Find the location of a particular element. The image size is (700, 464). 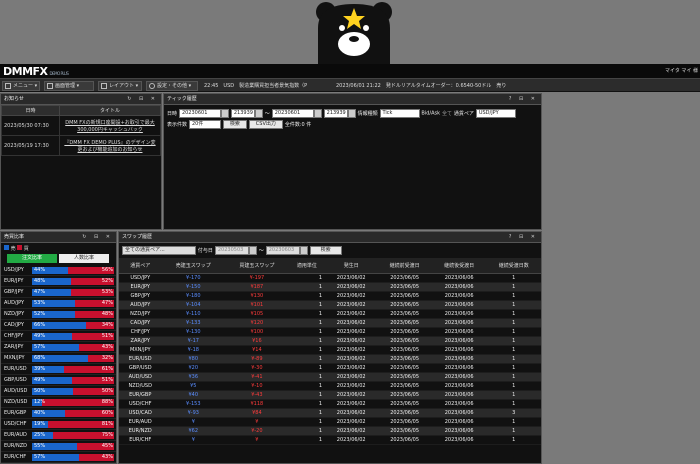

ratio-row: AUD/JPY 53% 47% is located at coordinates (58, 303).